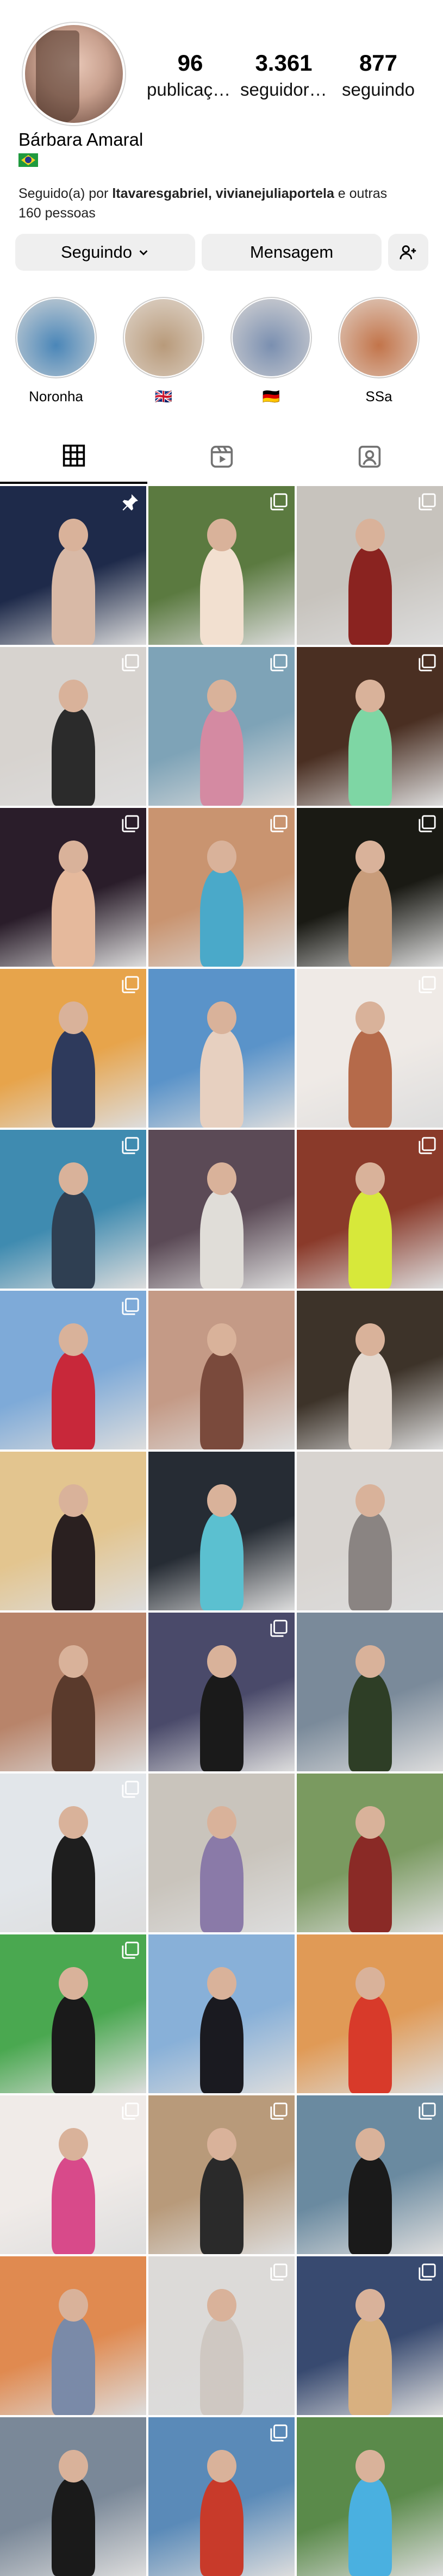 The image size is (443, 2576). Describe the element at coordinates (223, 193) in the screenshot. I see `followed-names: ltavaresgabriel, vivianejuliaportela` at that location.